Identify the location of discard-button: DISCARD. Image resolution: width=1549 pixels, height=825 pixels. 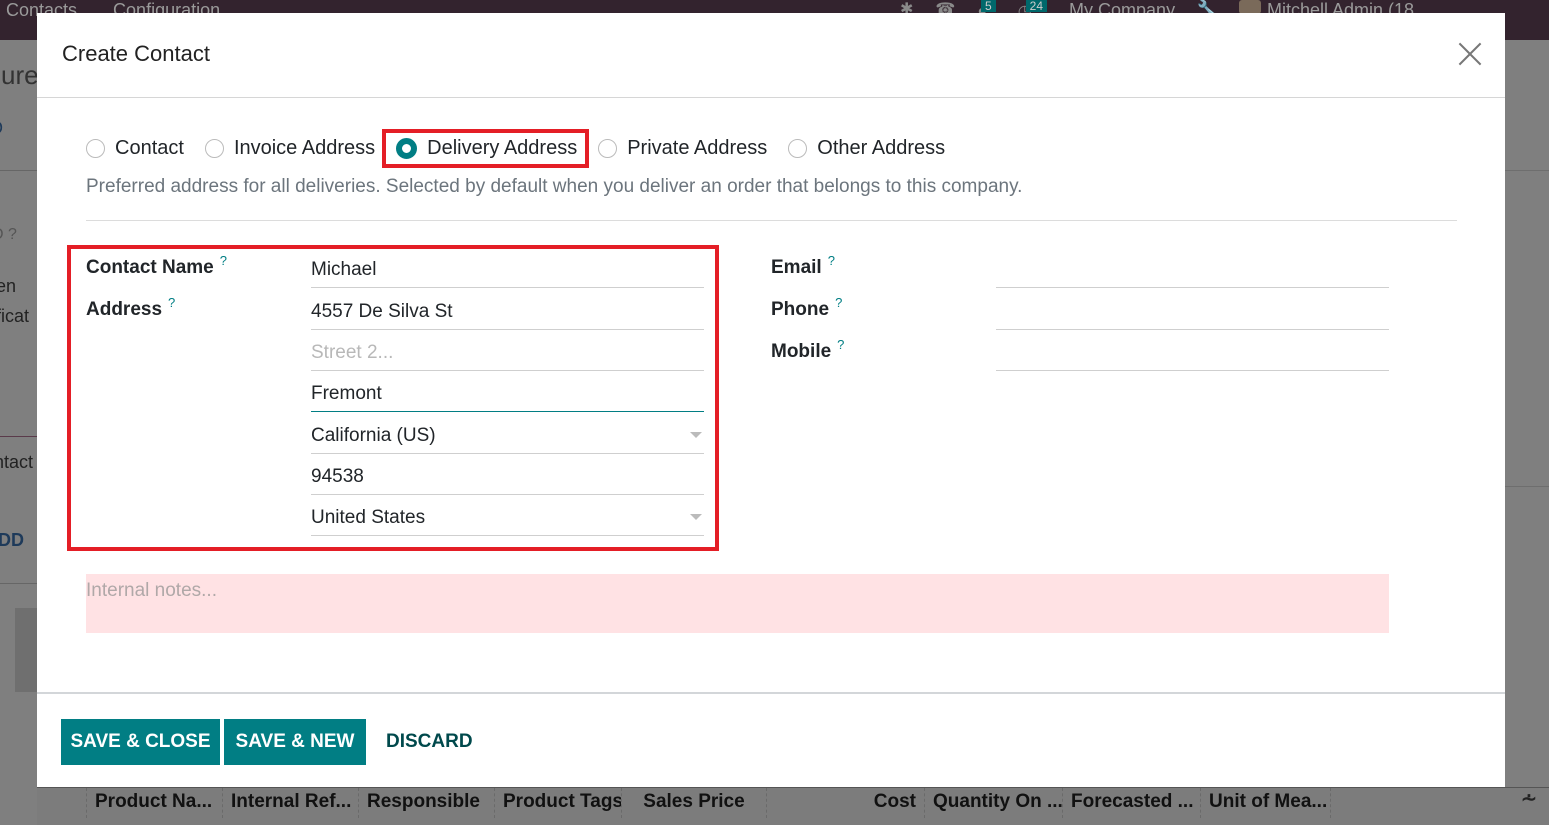
(429, 742).